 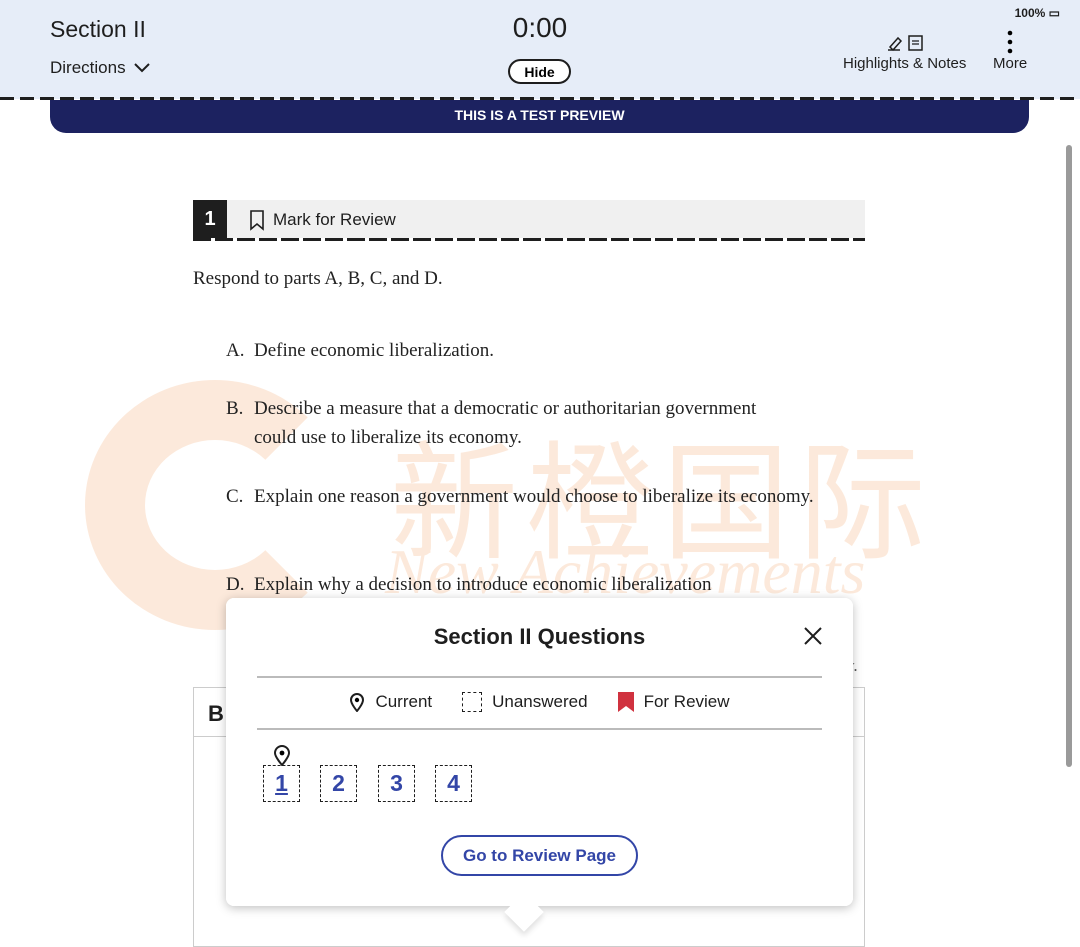 I want to click on question-2-button: 2, so click(x=338, y=783).